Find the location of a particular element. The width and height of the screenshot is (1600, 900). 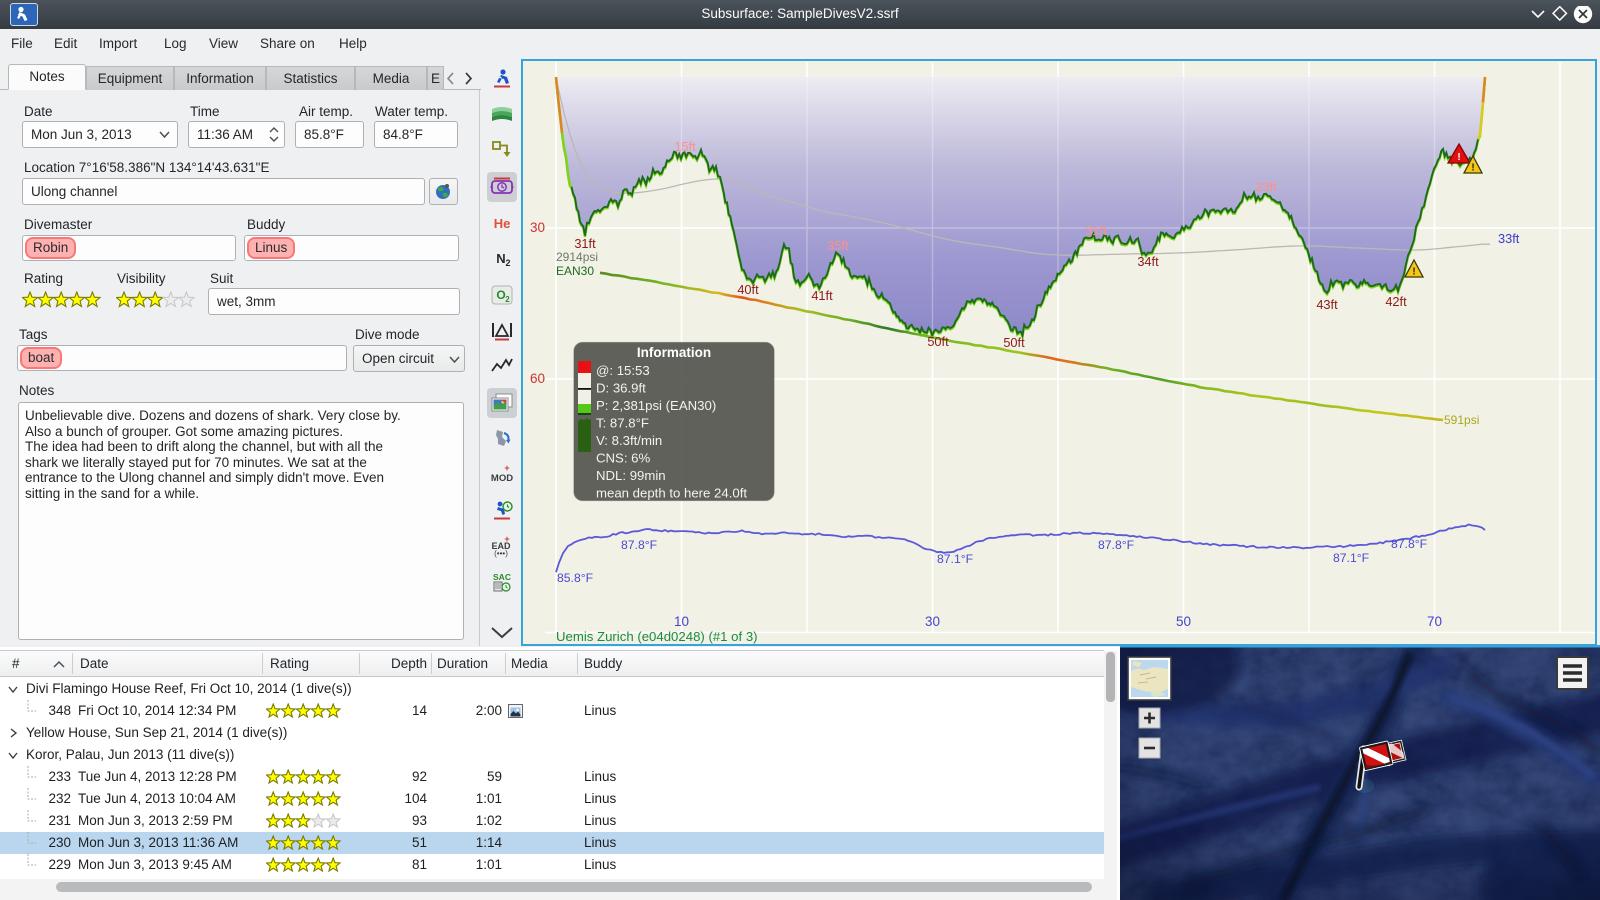

svg-text: mean depth to here 24.0ft is located at coordinates (671, 493).